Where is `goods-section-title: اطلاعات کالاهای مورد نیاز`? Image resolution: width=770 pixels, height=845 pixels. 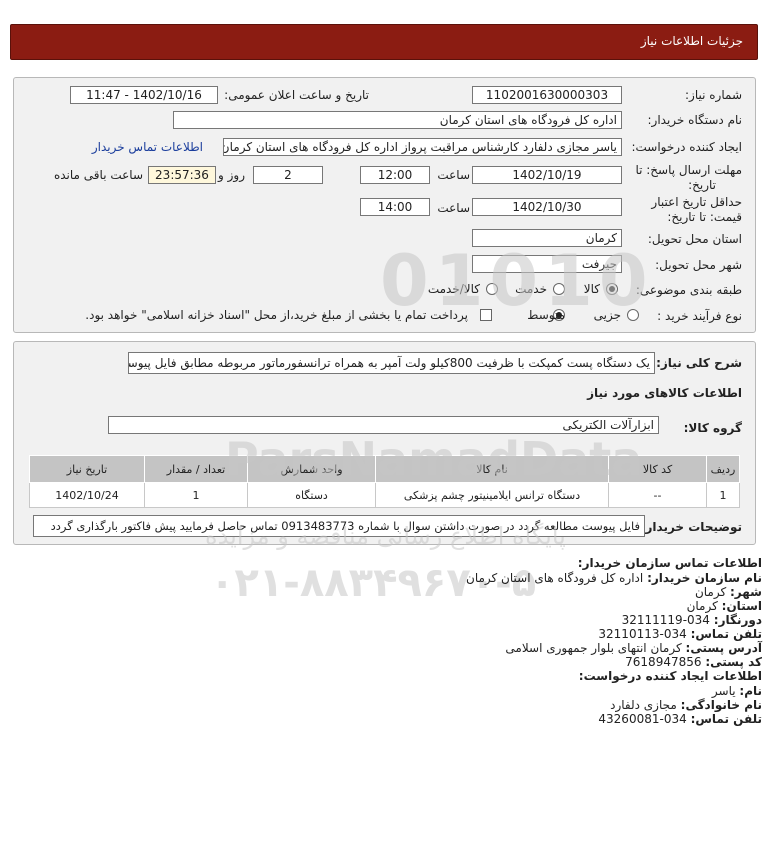
goods-section-title: اطلاعات کالاهای مورد نیاز is located at coordinates (664, 393).